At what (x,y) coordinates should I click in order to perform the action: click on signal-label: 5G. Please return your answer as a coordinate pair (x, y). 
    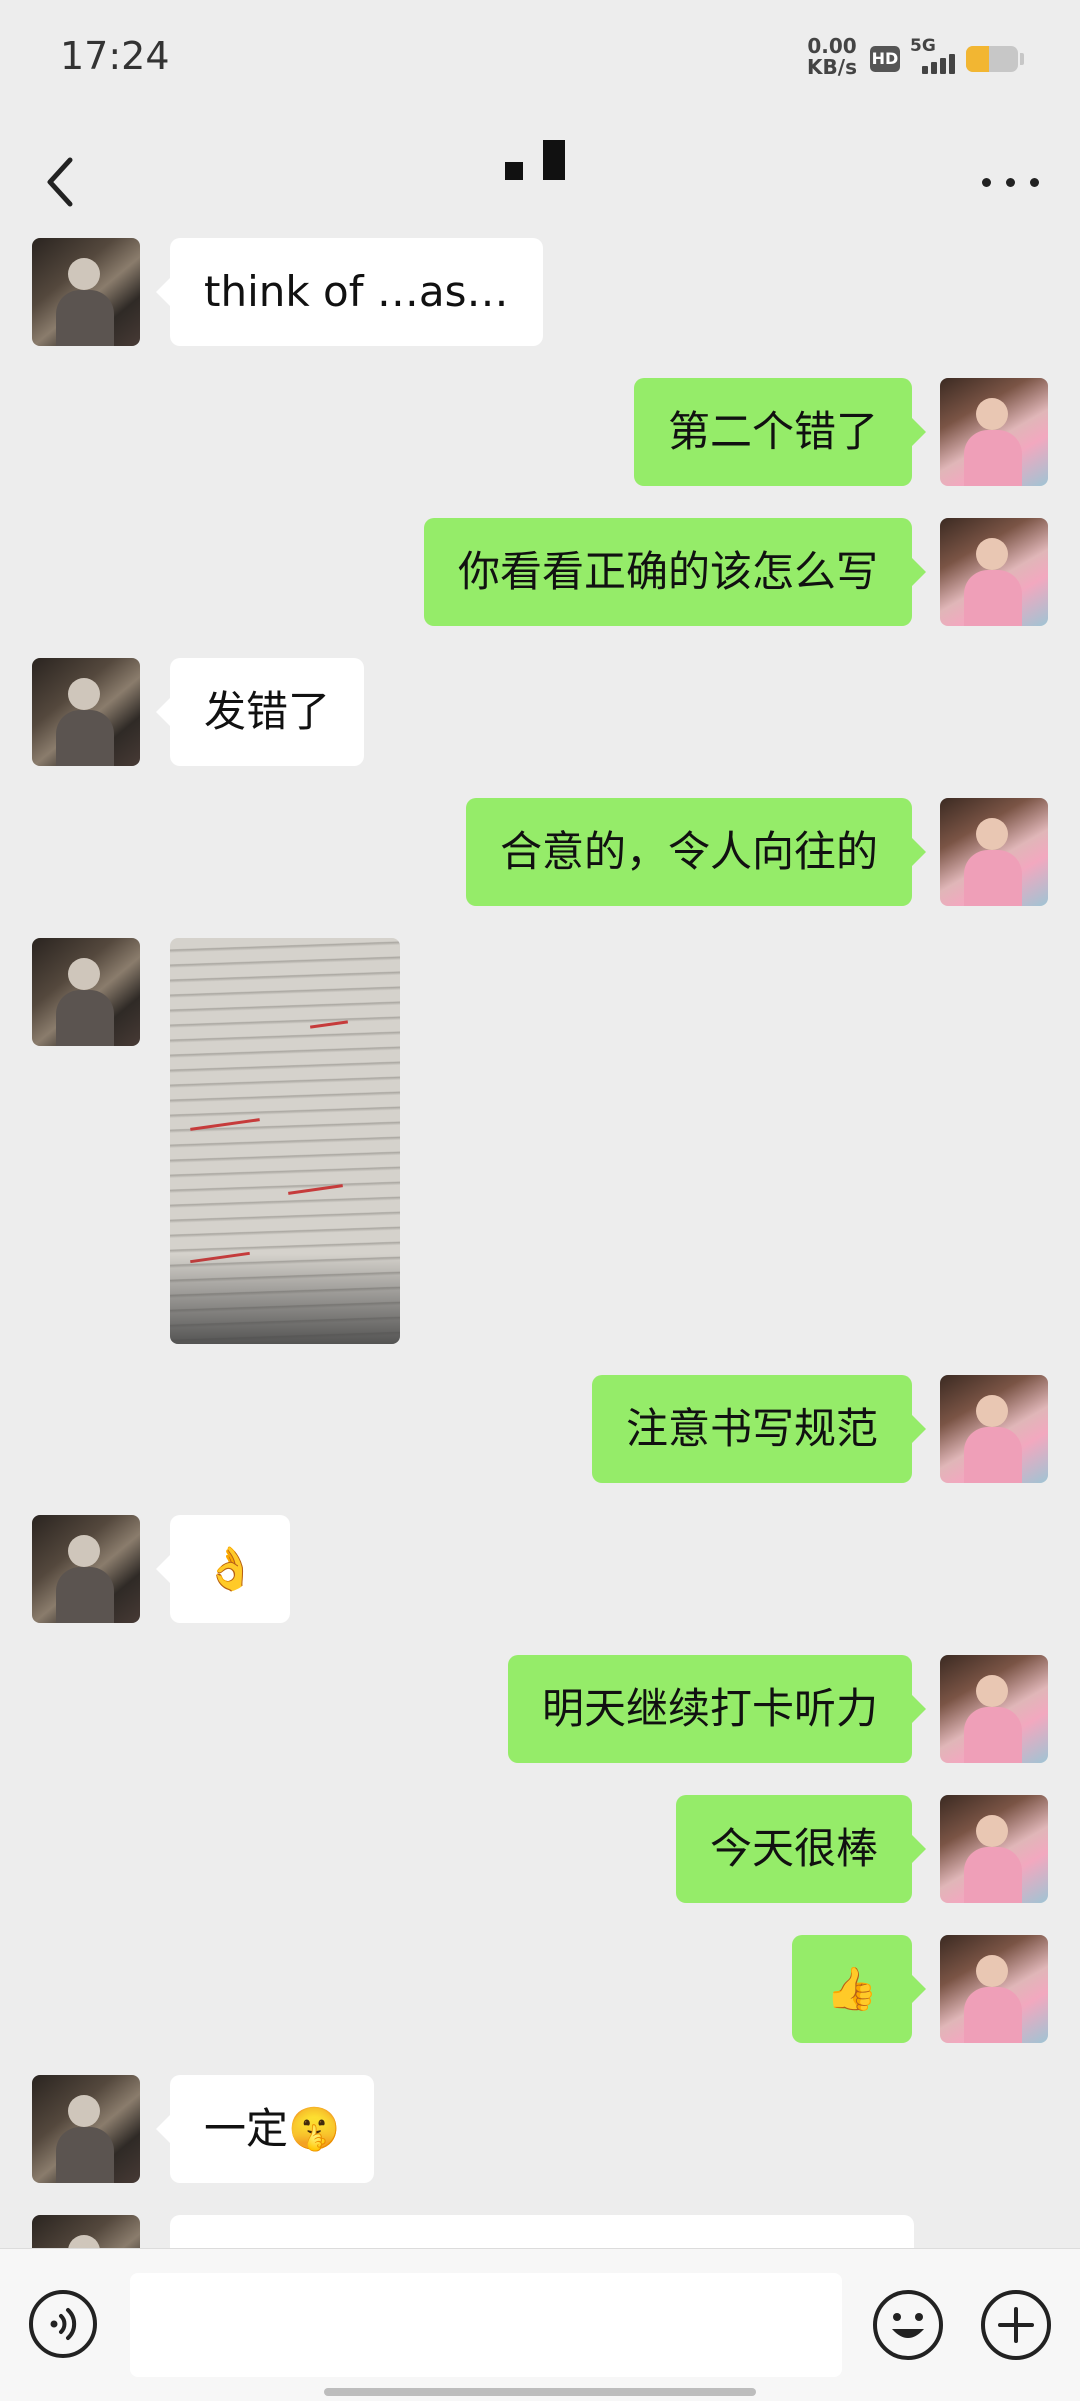
    Looking at the image, I should click on (923, 46).